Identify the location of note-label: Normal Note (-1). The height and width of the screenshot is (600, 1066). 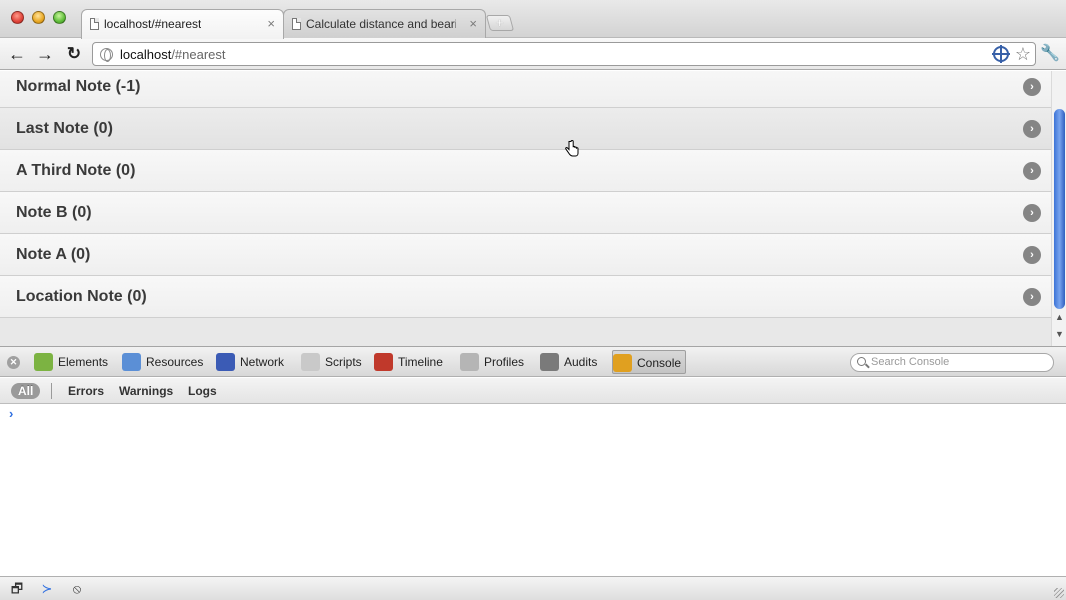
(78, 86).